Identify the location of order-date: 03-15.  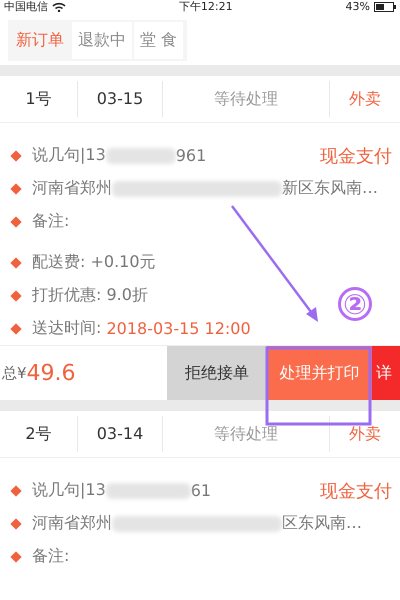
(120, 99).